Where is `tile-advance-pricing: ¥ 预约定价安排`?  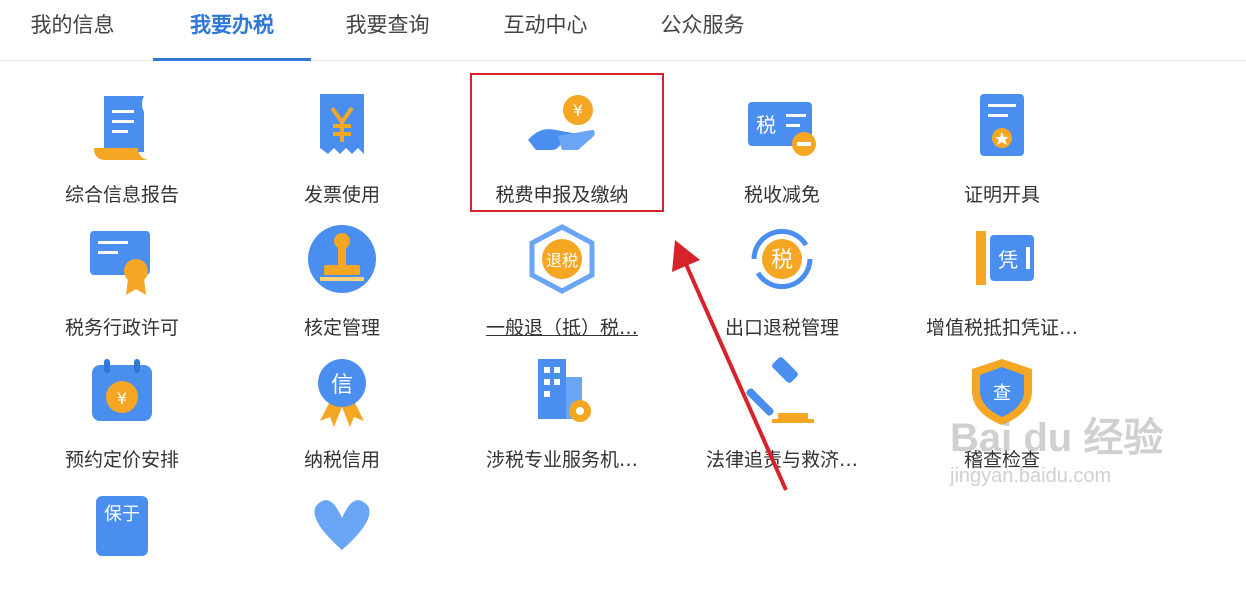
tile-advance-pricing: ¥ 预约定价安排 is located at coordinates (122, 417).